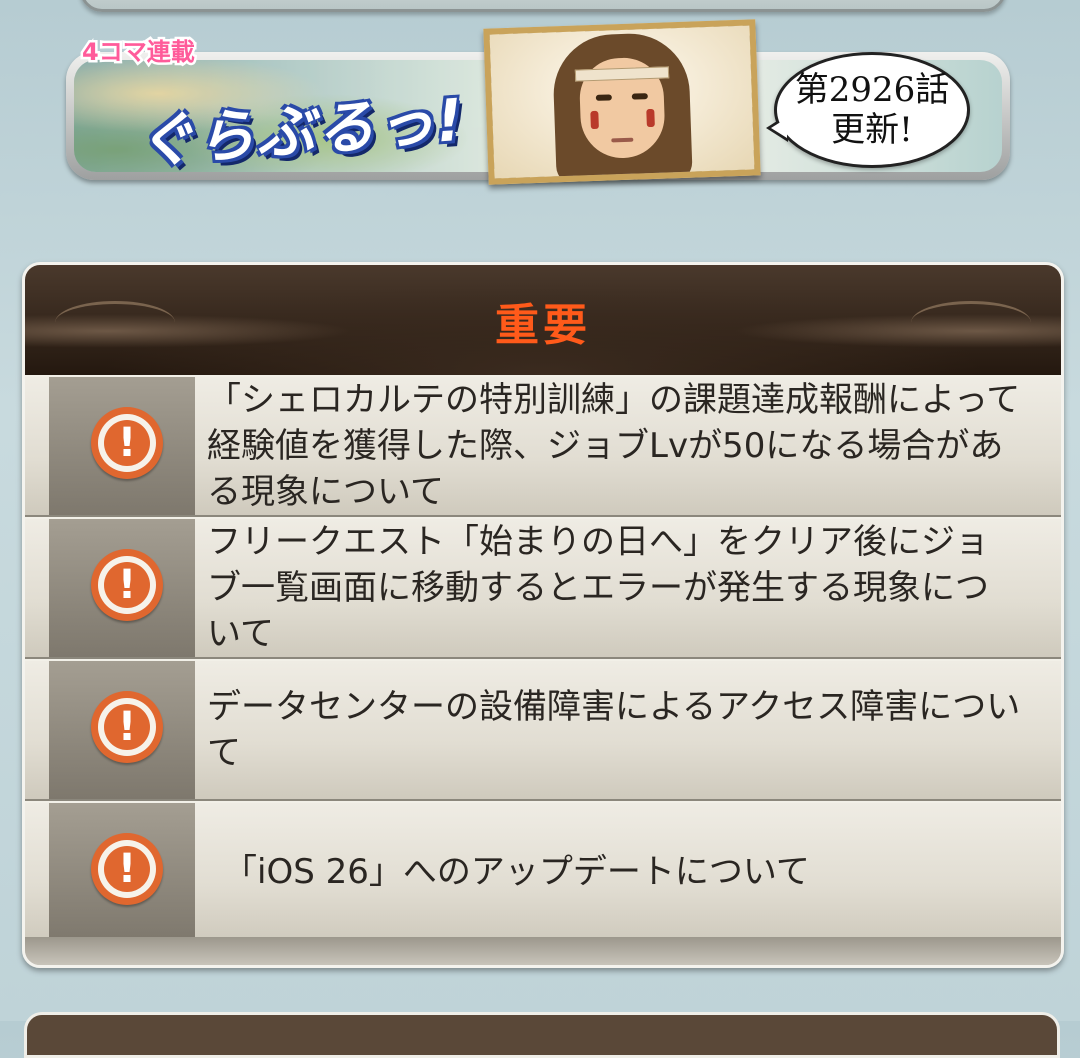 The image size is (1080, 1058). I want to click on news-item-text: 「iOS 26」へのアップデートについて, so click(516, 872).